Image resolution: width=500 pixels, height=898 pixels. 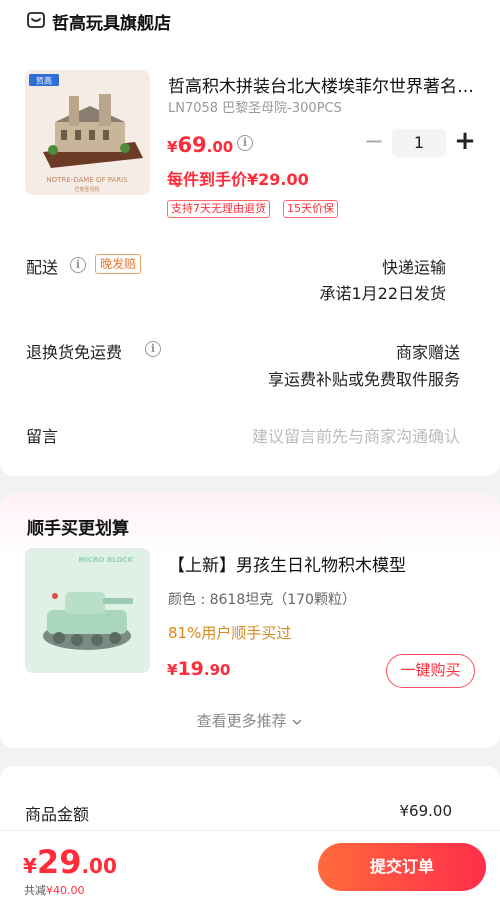 I want to click on hand-price: 每件到手价¥29.00, so click(x=238, y=179).